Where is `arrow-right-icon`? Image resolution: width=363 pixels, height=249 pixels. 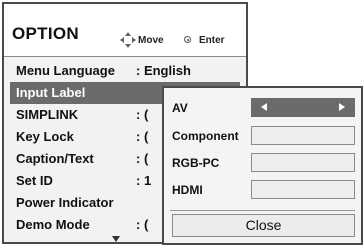
arrow-right-icon is located at coordinates (342, 107).